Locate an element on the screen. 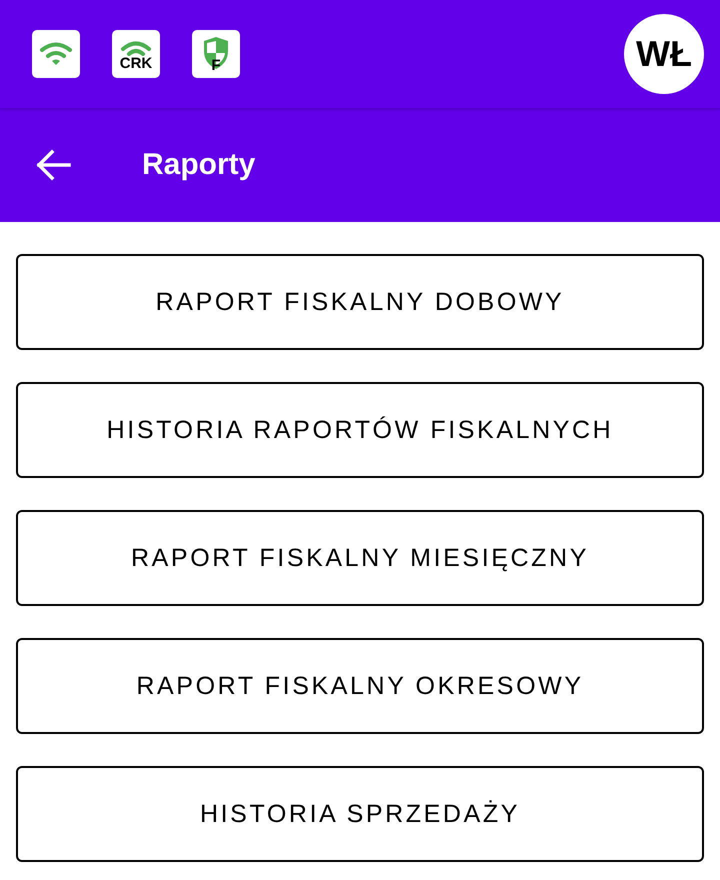 The height and width of the screenshot is (880, 720). report-button: RAPORT FISKALNY OKRESOWY is located at coordinates (360, 686).